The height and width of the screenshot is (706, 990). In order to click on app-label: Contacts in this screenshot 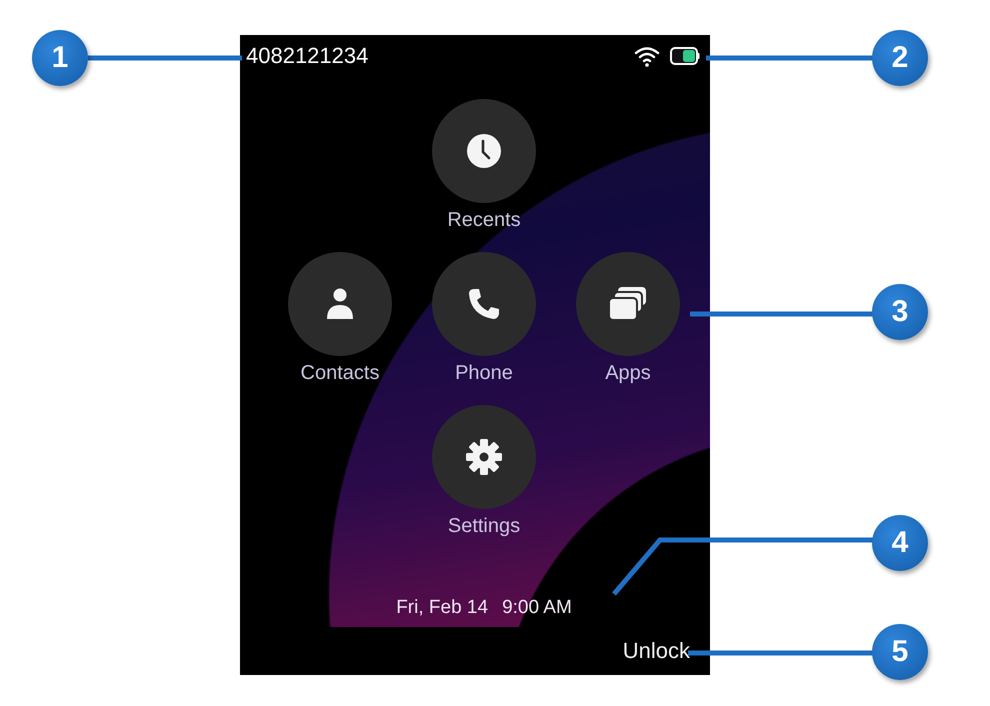, I will do `click(340, 373)`.